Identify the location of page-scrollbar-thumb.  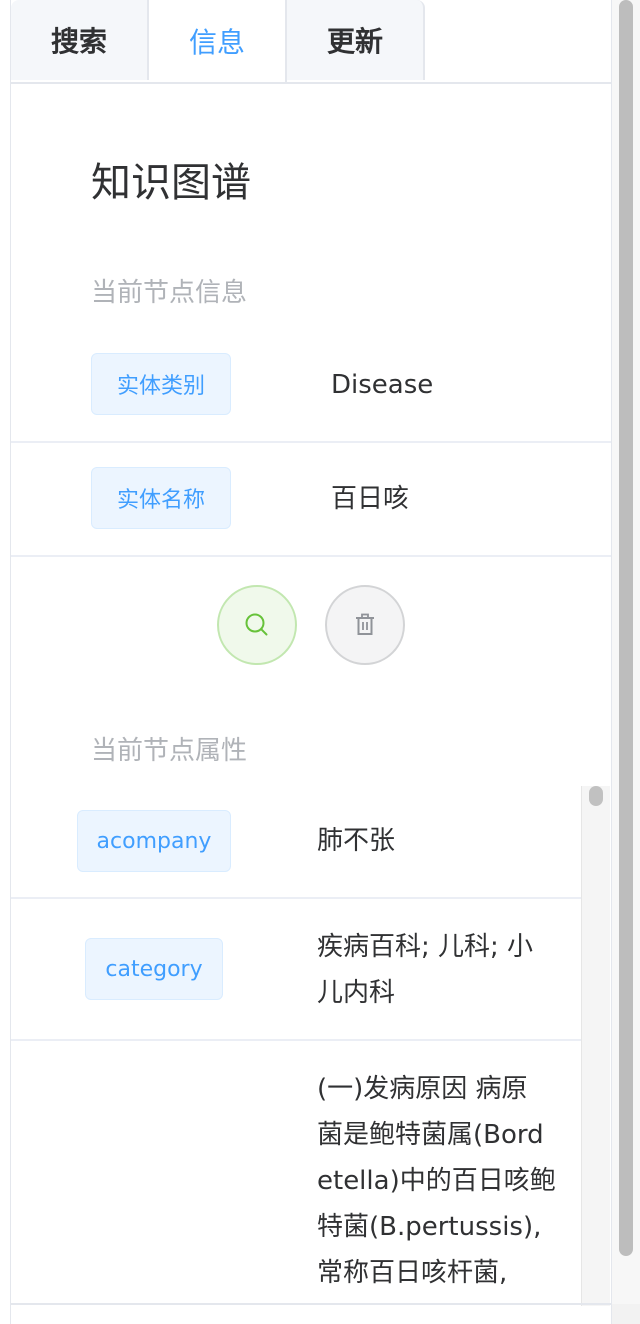
(626, 628).